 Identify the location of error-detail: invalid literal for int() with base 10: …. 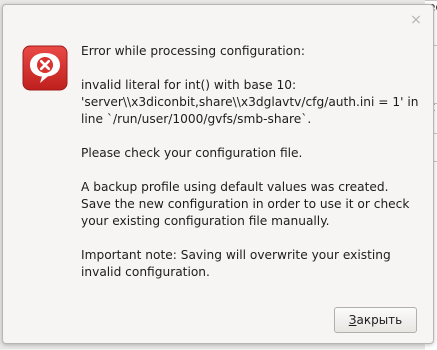
(250, 102).